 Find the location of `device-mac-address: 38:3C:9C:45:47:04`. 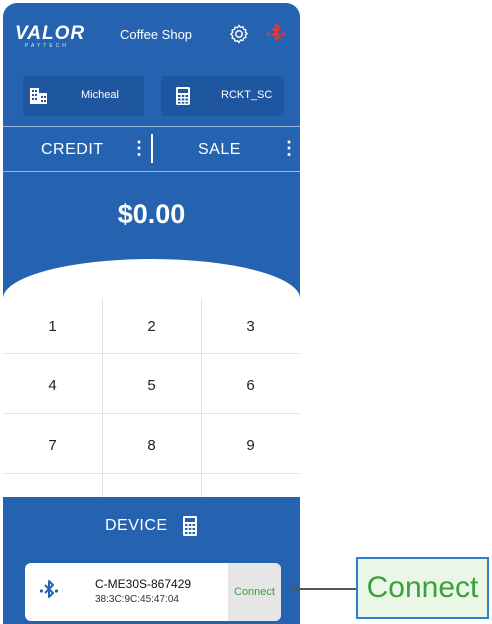

device-mac-address: 38:3C:9C:45:47:04 is located at coordinates (137, 599).